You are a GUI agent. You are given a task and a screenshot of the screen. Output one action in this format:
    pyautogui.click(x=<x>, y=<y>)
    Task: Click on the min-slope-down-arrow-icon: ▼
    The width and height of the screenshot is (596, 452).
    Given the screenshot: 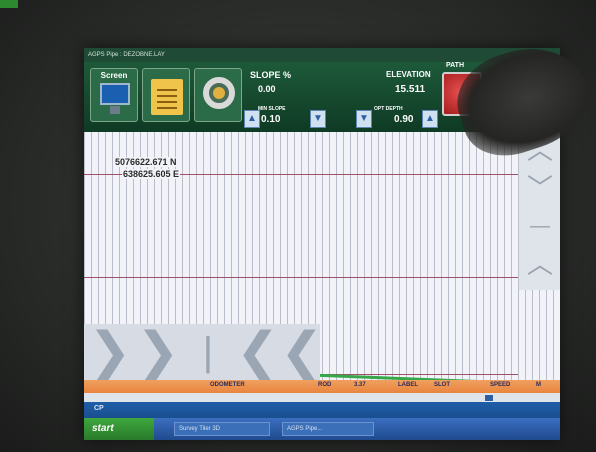 What is the action you would take?
    pyautogui.click(x=318, y=119)
    